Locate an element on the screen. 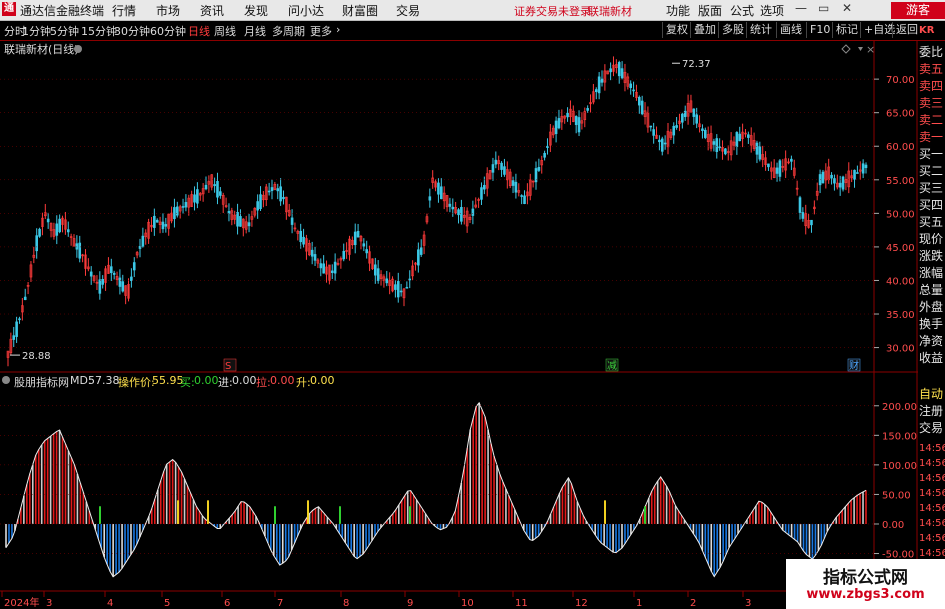 The width and height of the screenshot is (945, 609). period-60min: 60分钟 is located at coordinates (168, 31).